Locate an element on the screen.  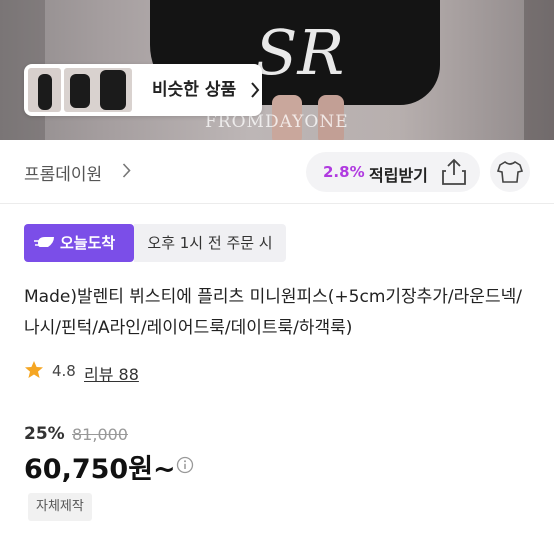
review-link: 리뷰 88 is located at coordinates (111, 373).